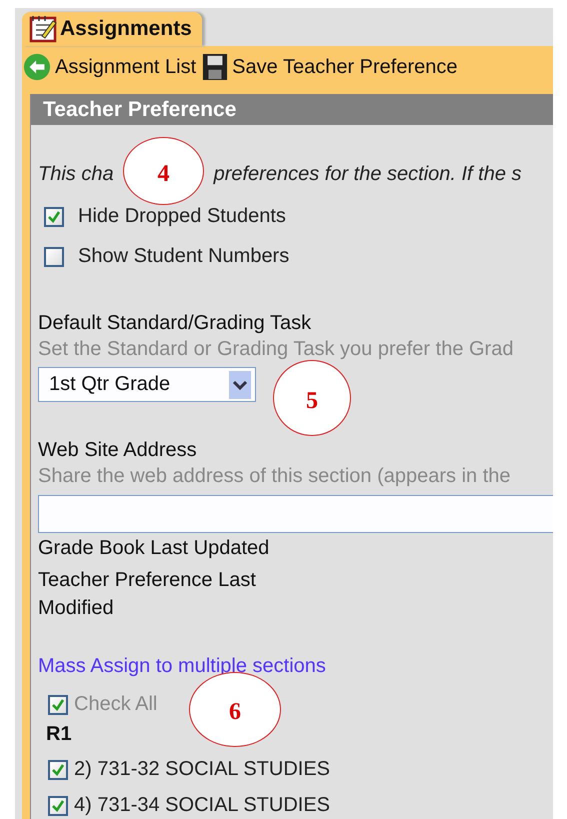 This screenshot has width=567, height=819. I want to click on description-text: This cha, so click(76, 174).